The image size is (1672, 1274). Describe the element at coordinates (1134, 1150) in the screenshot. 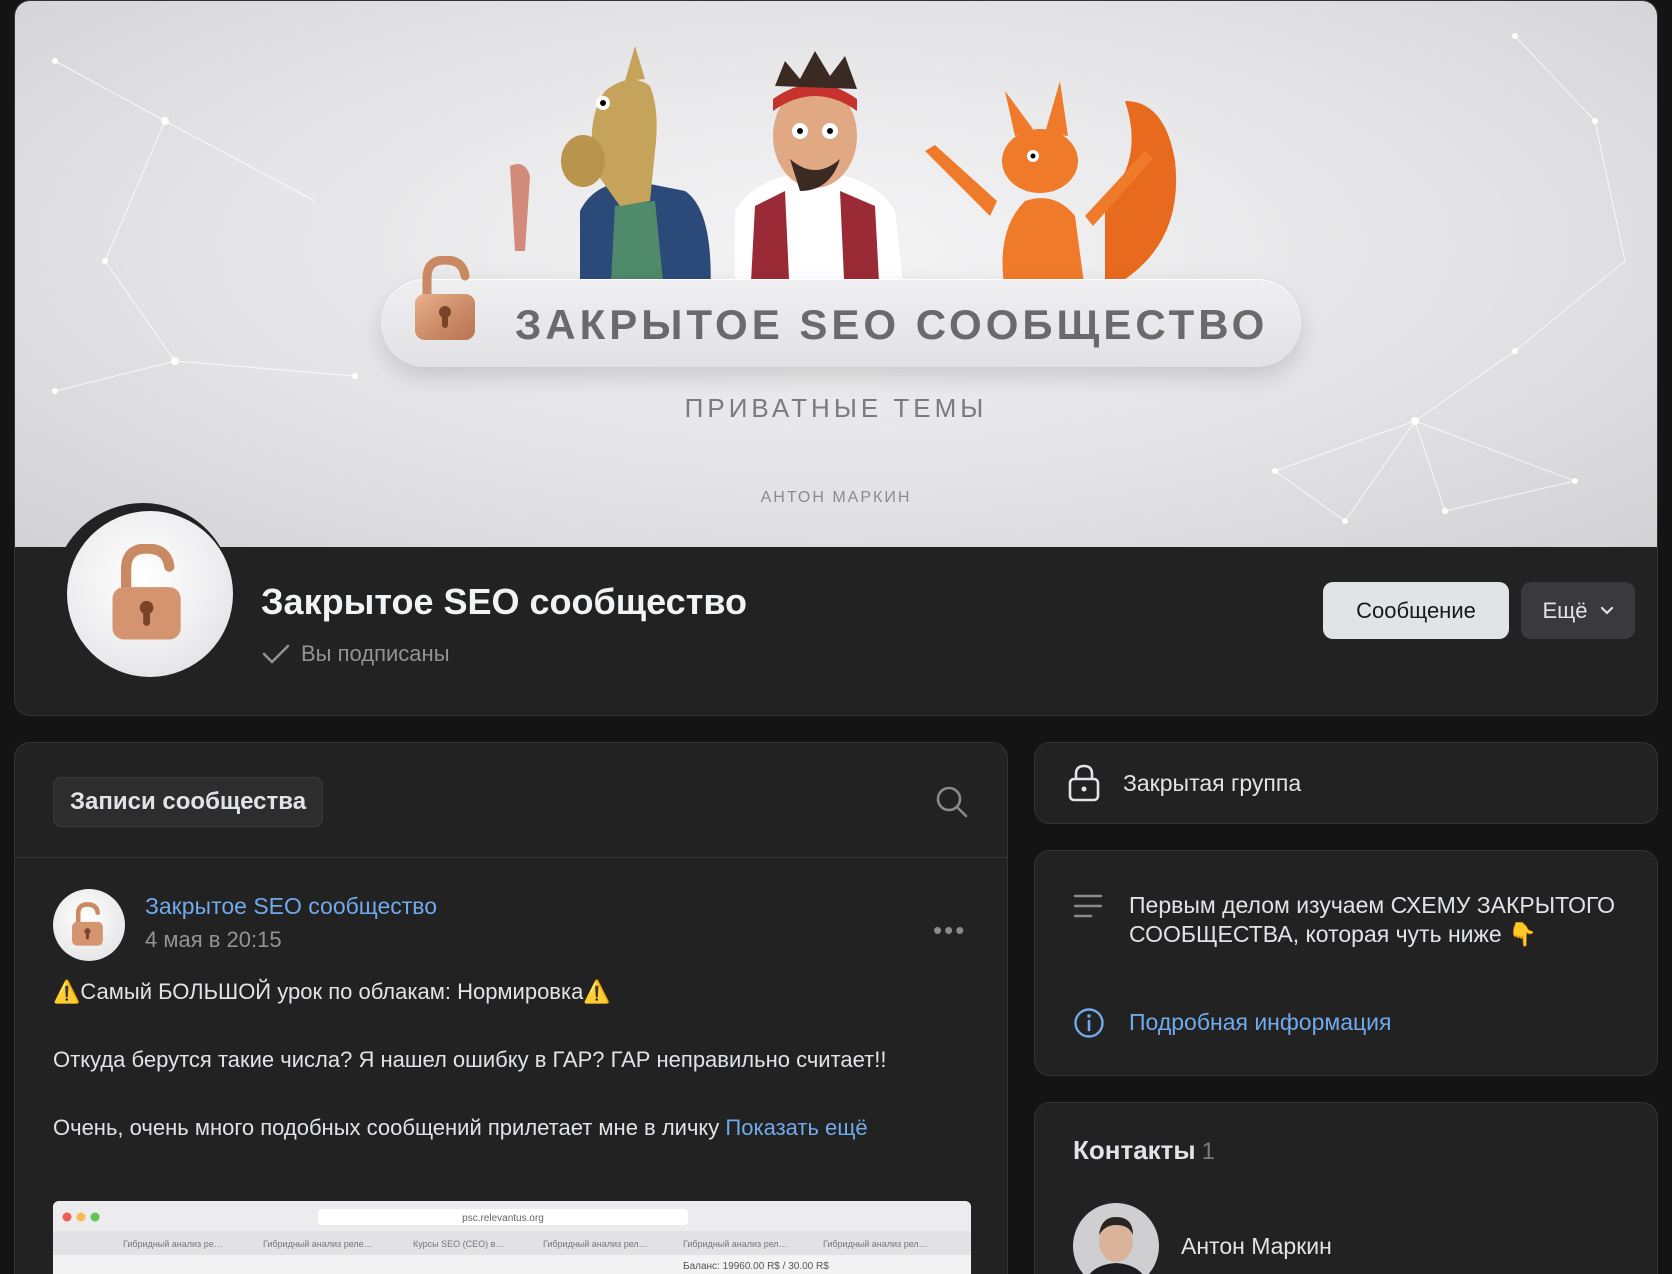

I see `contacts-title: Контакты` at that location.